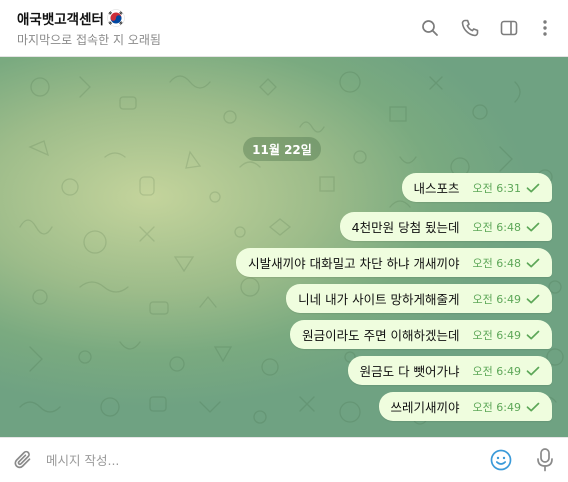 The width and height of the screenshot is (568, 482). What do you see at coordinates (381, 335) in the screenshot?
I see `message-text: 원금이라도 주면 이해하겠는데` at bounding box center [381, 335].